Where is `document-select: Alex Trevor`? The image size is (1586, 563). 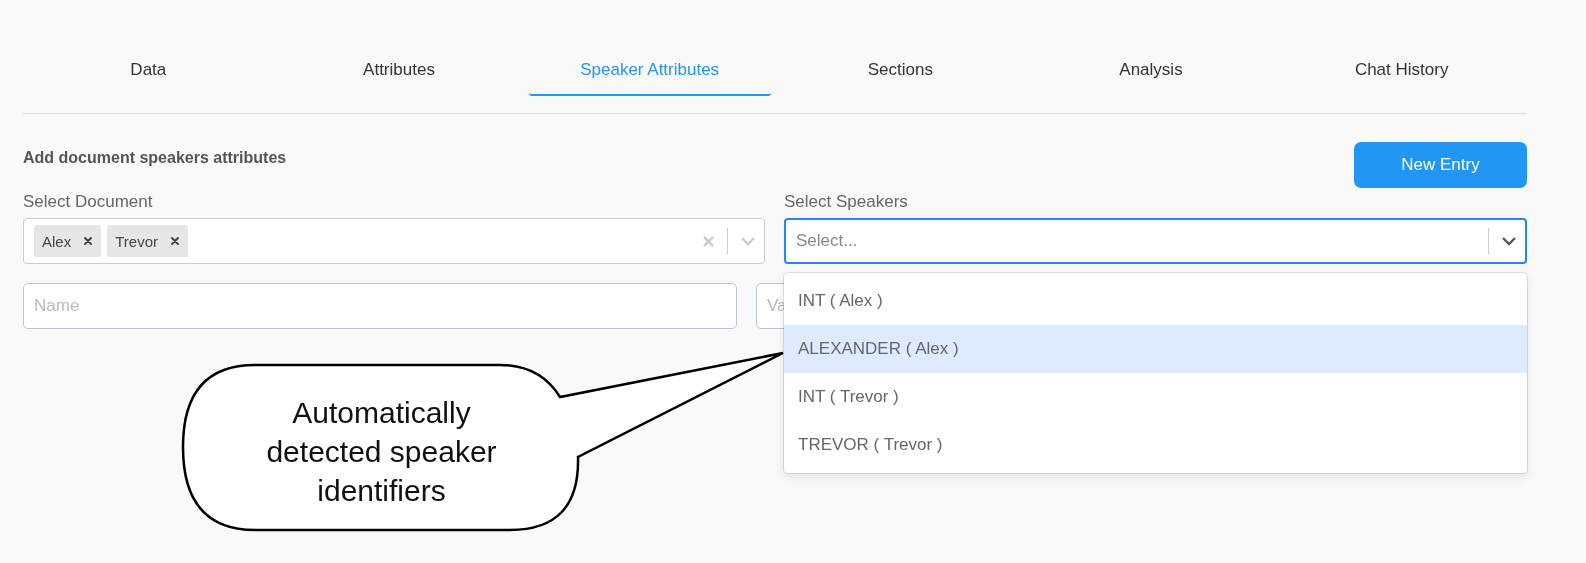 document-select: Alex Trevor is located at coordinates (394, 241).